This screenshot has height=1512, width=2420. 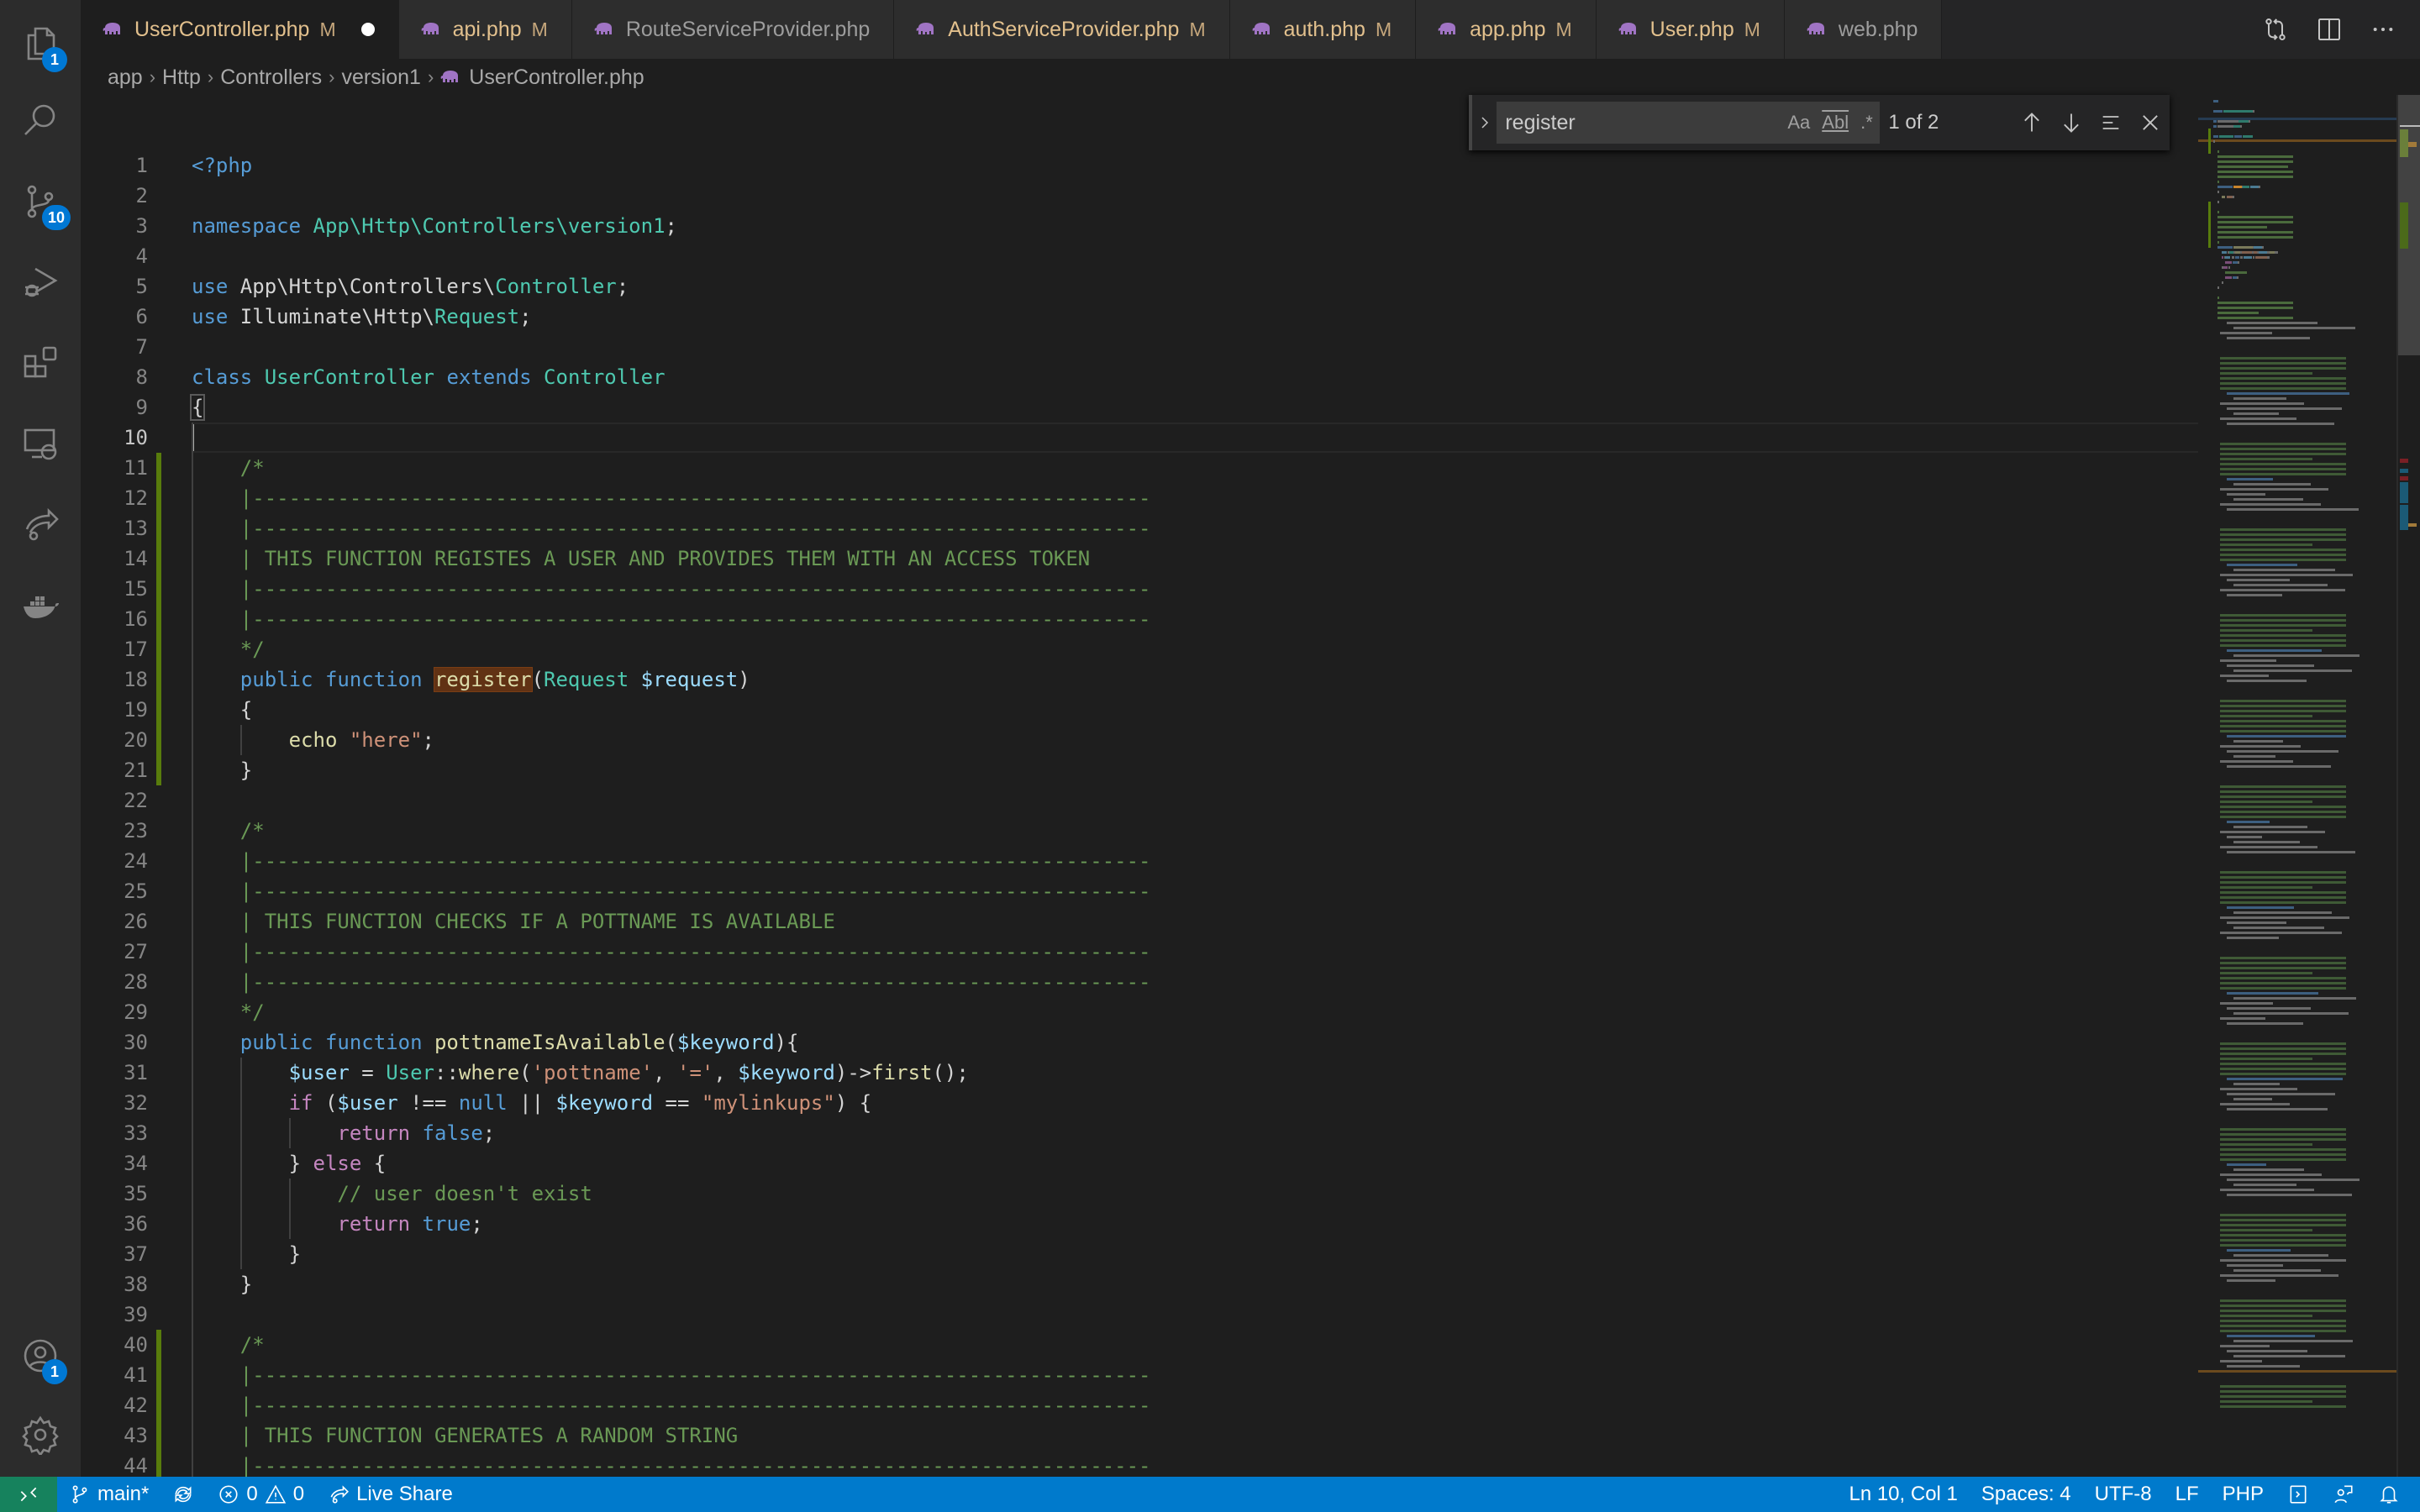 What do you see at coordinates (381, 78) in the screenshot?
I see `breadcrumb-item: version1` at bounding box center [381, 78].